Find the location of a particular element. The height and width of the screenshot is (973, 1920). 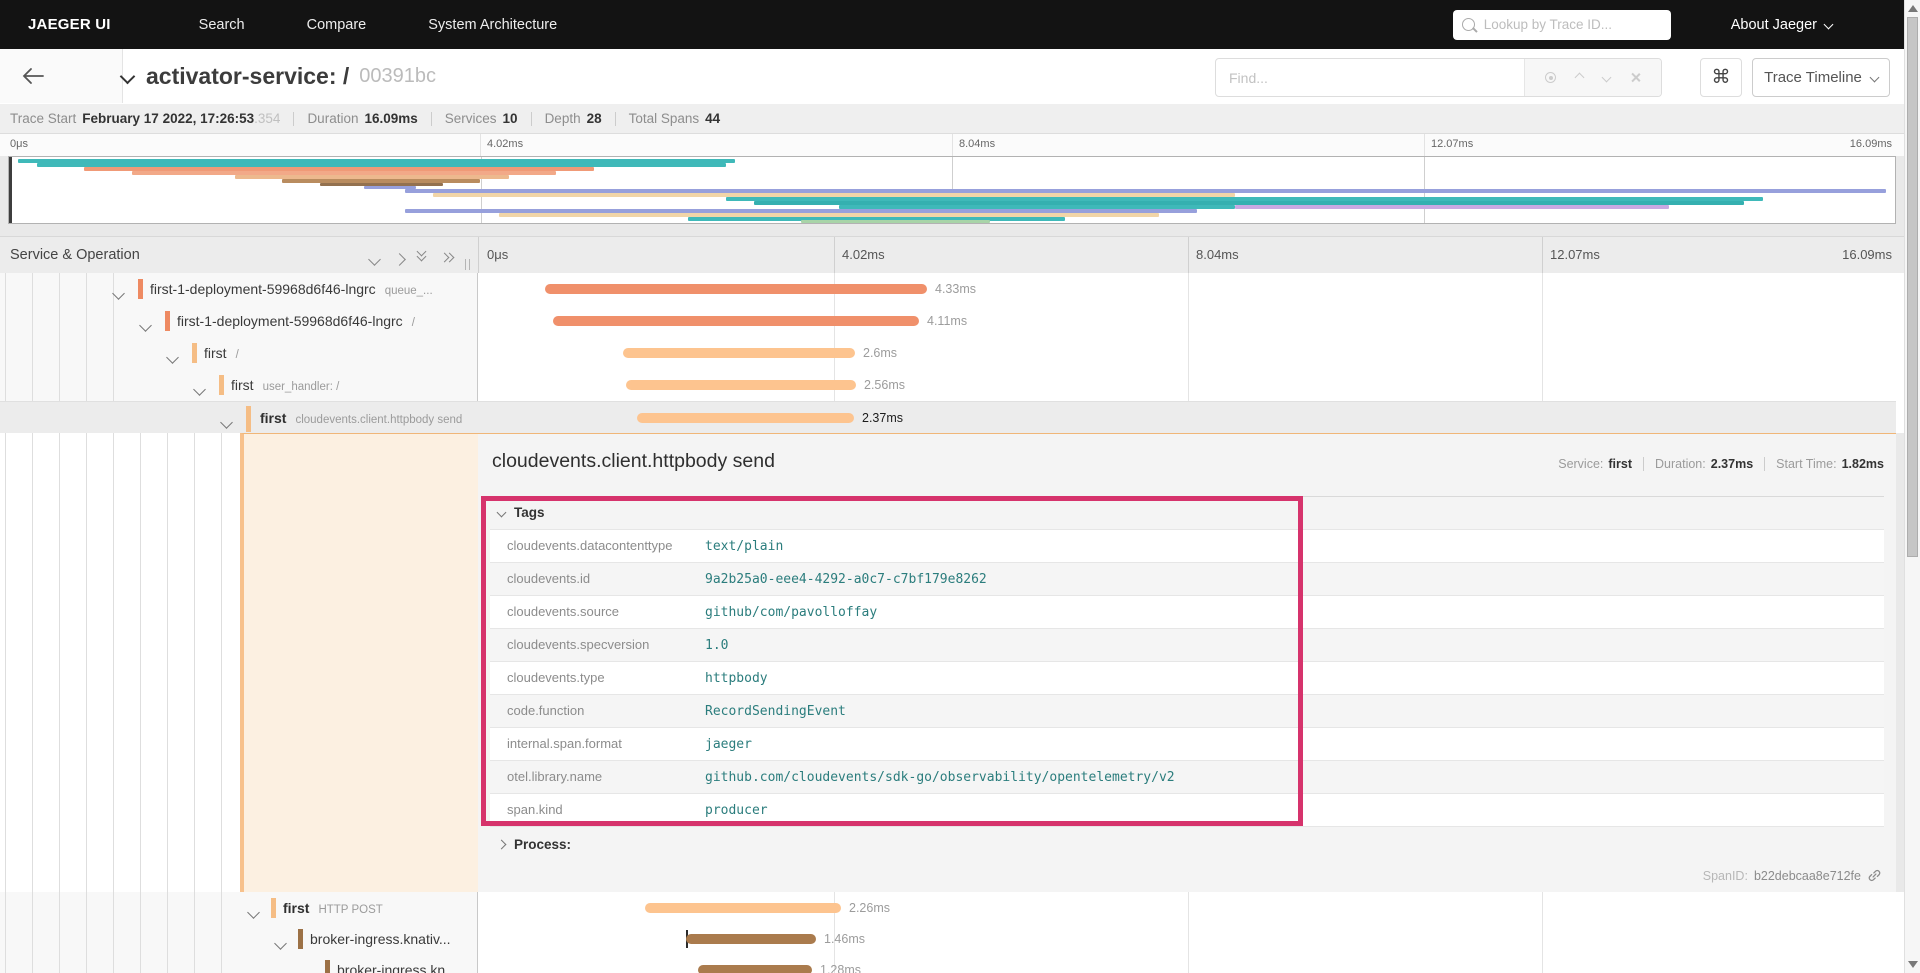

find-input is located at coordinates (1370, 77).